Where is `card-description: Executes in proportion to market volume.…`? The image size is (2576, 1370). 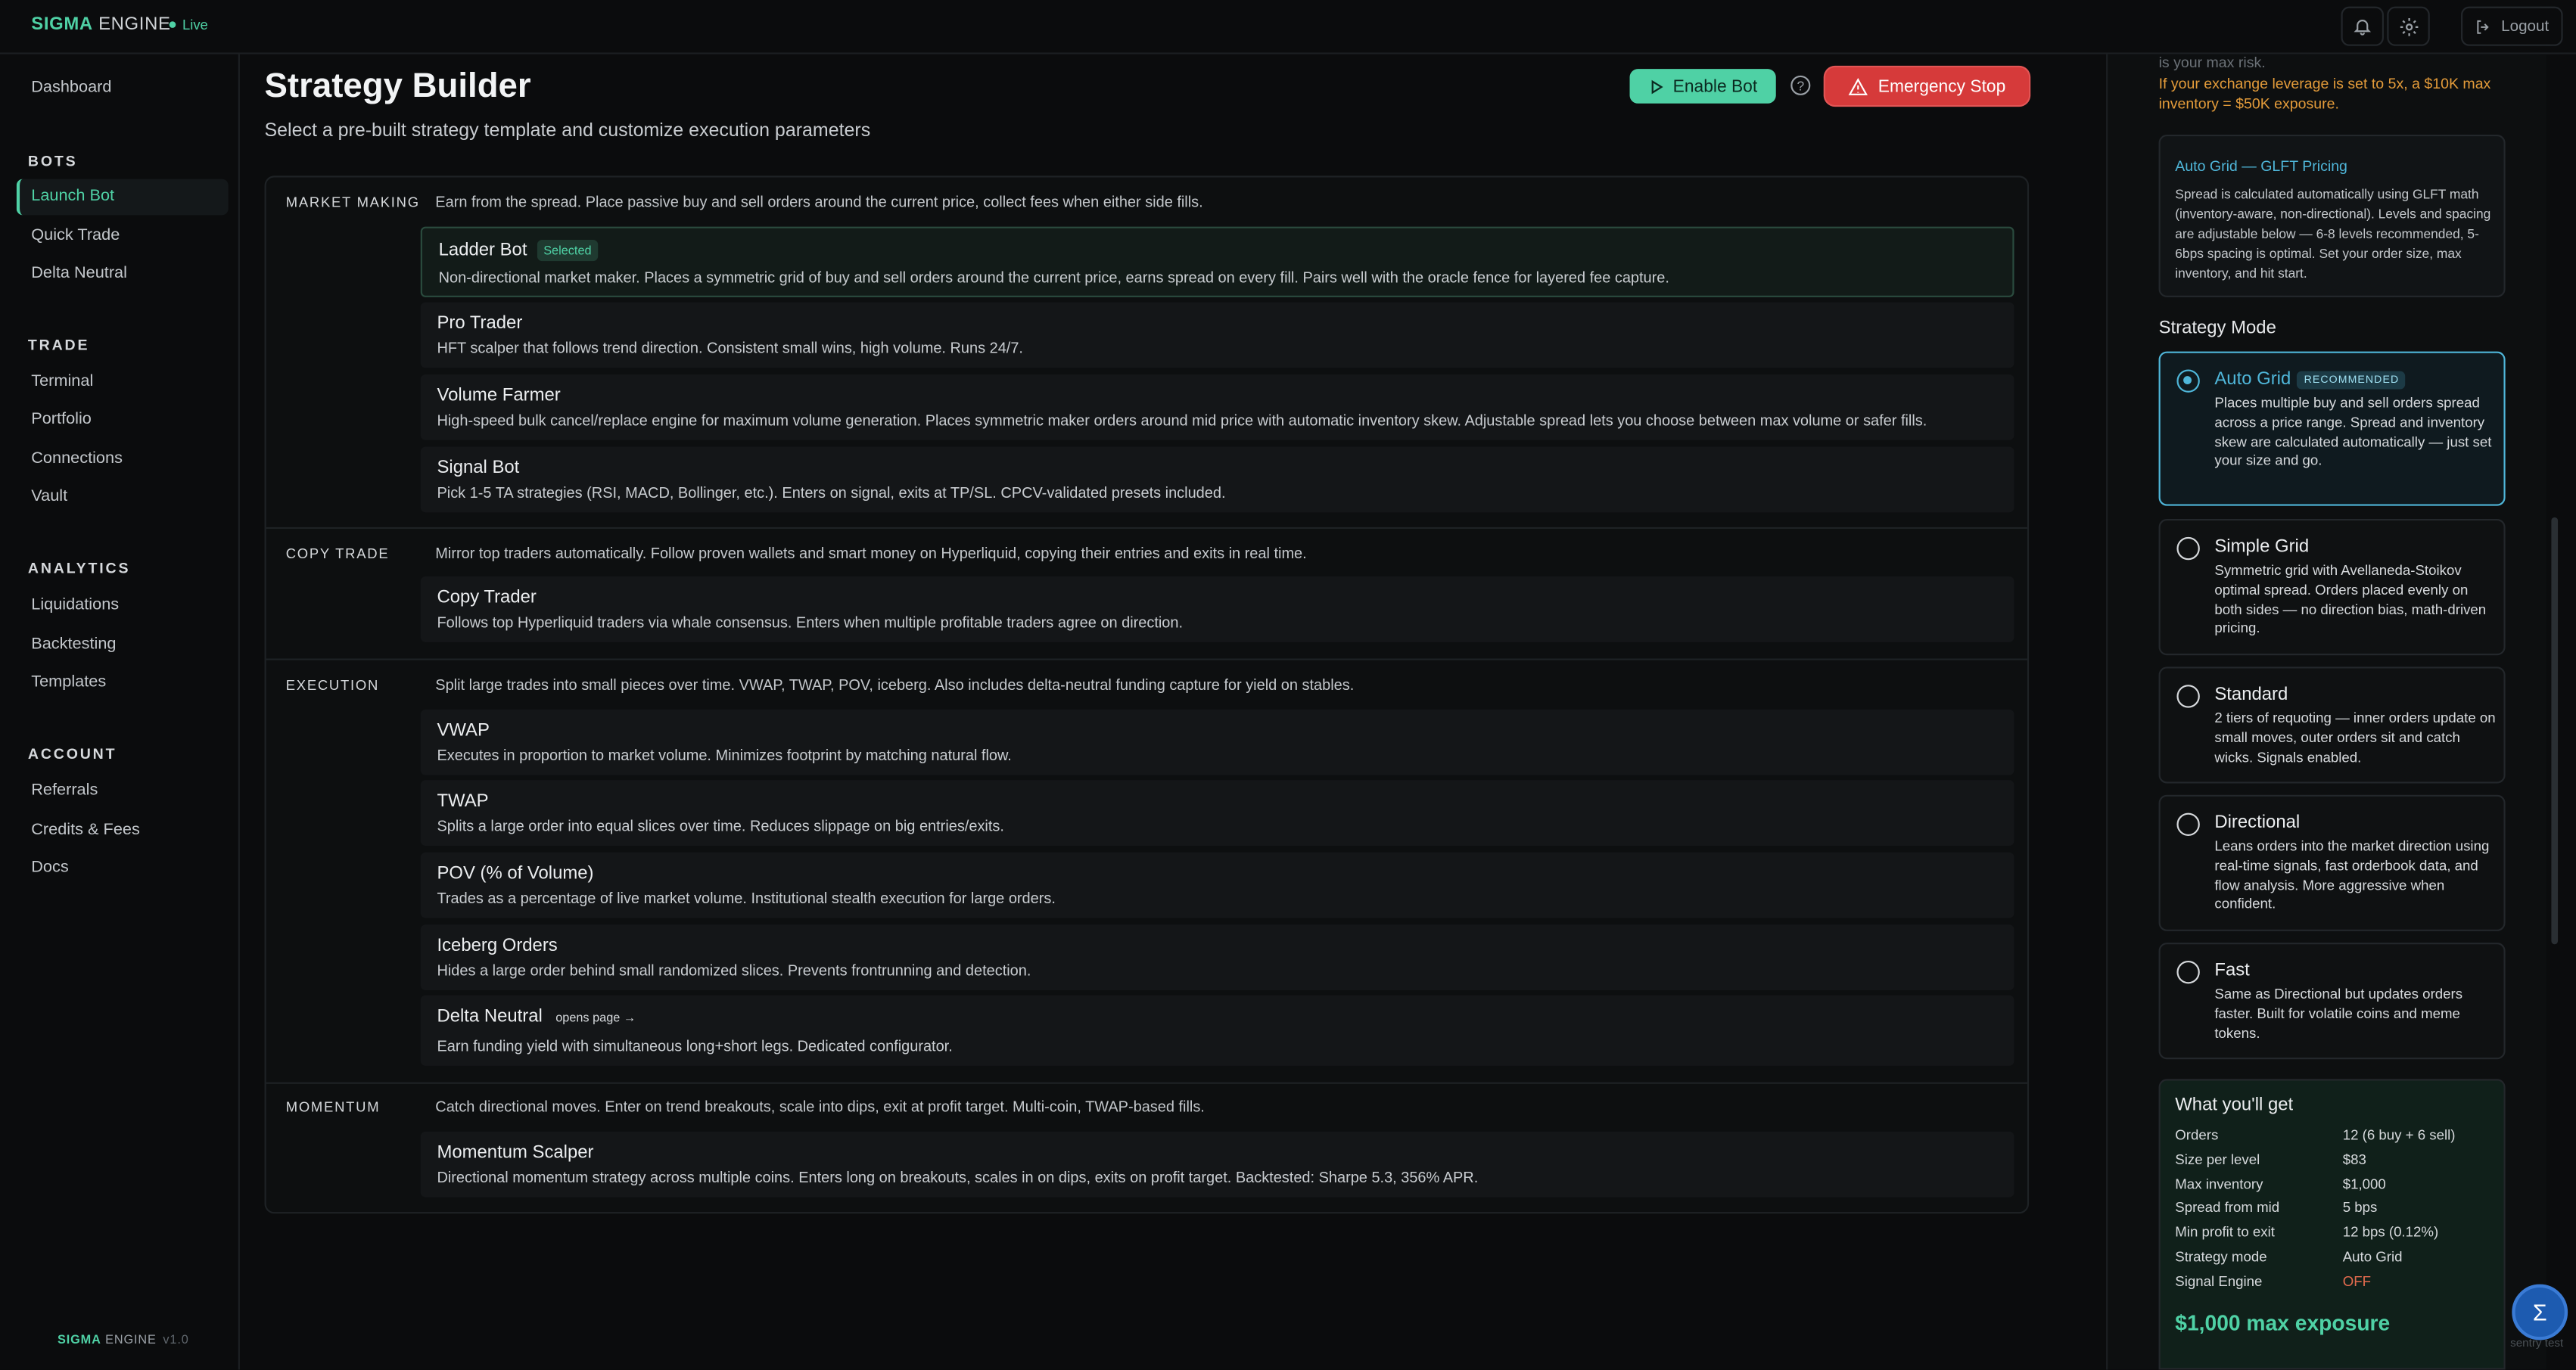
card-description: Executes in proportion to market volume.… is located at coordinates (724, 755).